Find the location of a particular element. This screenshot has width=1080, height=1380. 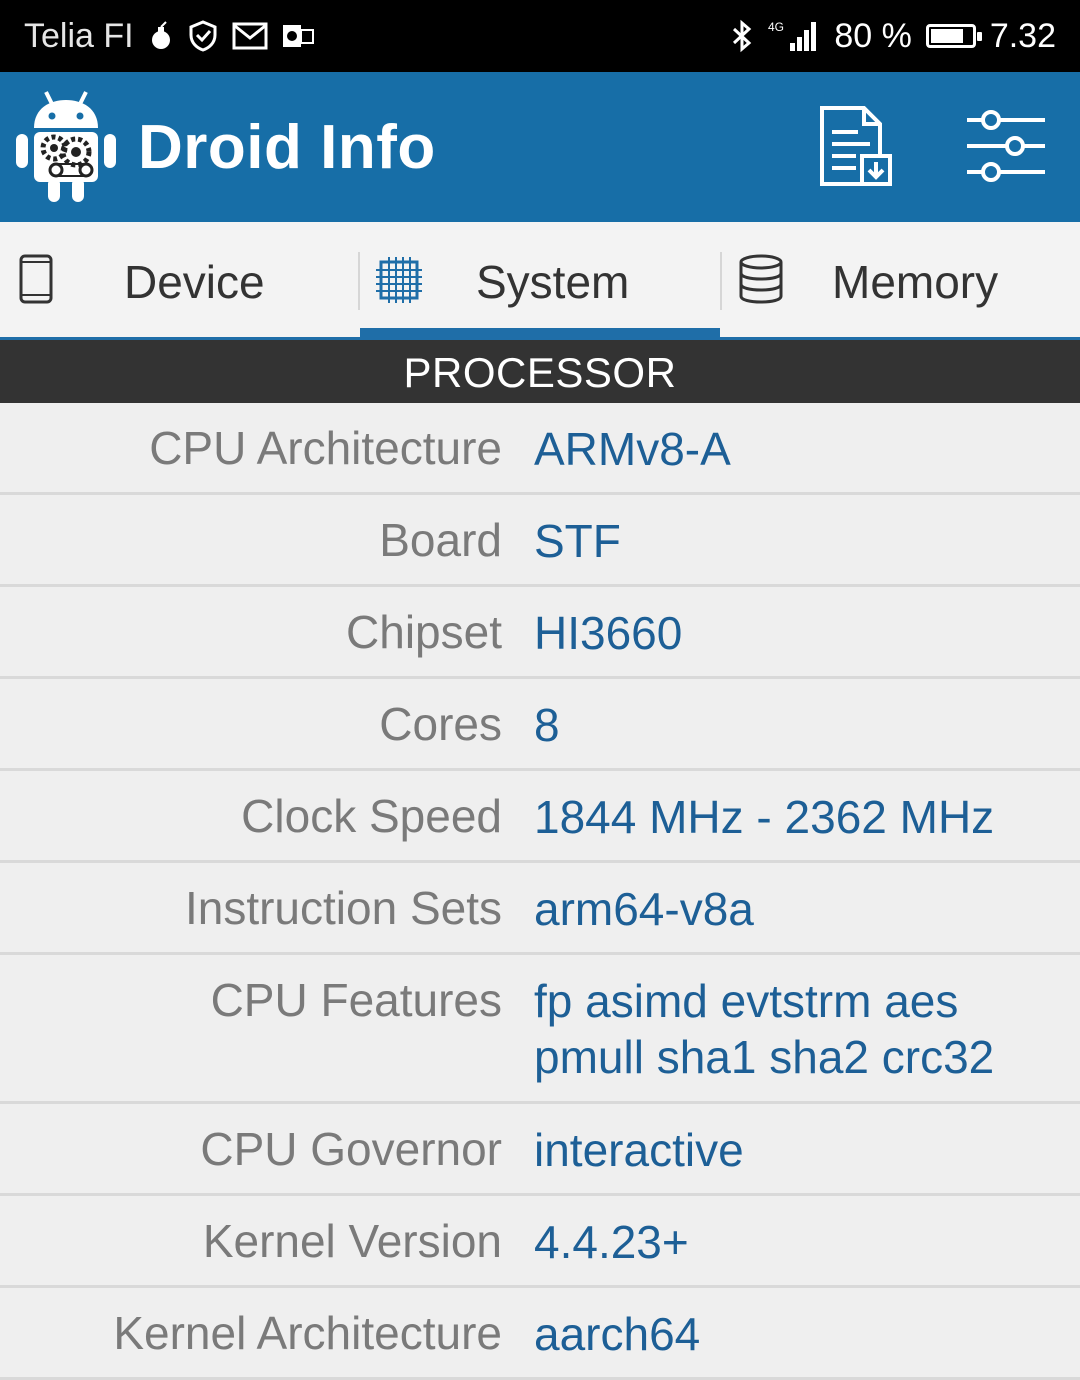

info-row-clock-speed: Clock Speed 1844 MHz - 2362 MHz is located at coordinates (540, 817).